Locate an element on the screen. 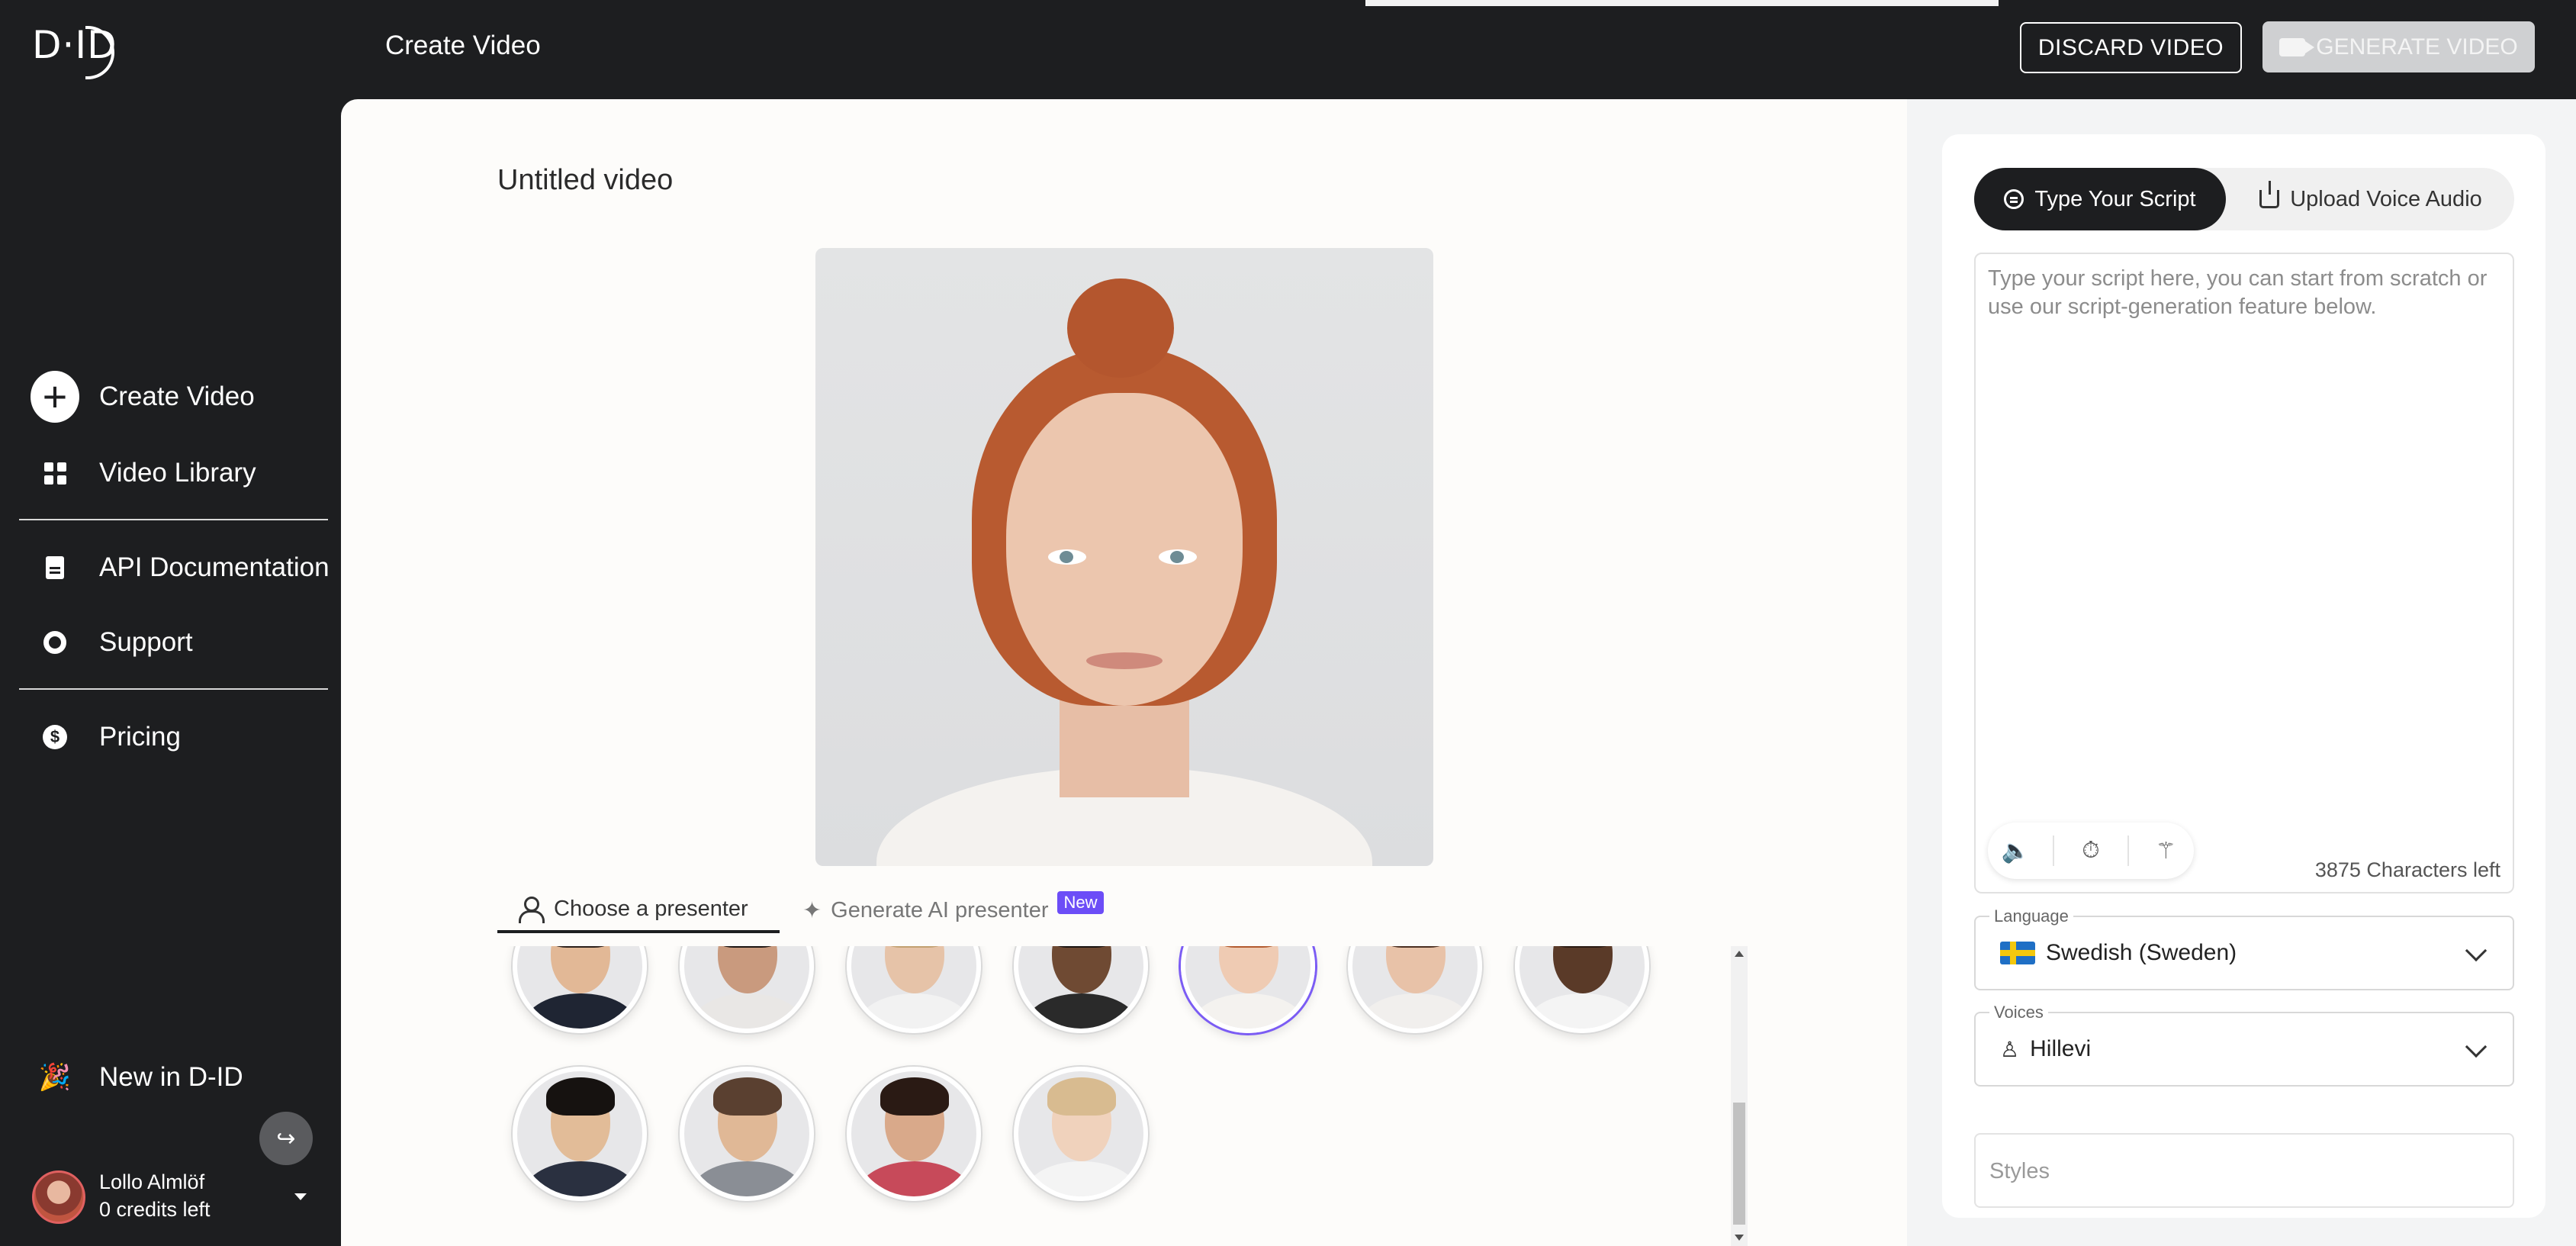 The width and height of the screenshot is (2576, 1246). lifebuoy-icon is located at coordinates (55, 642).